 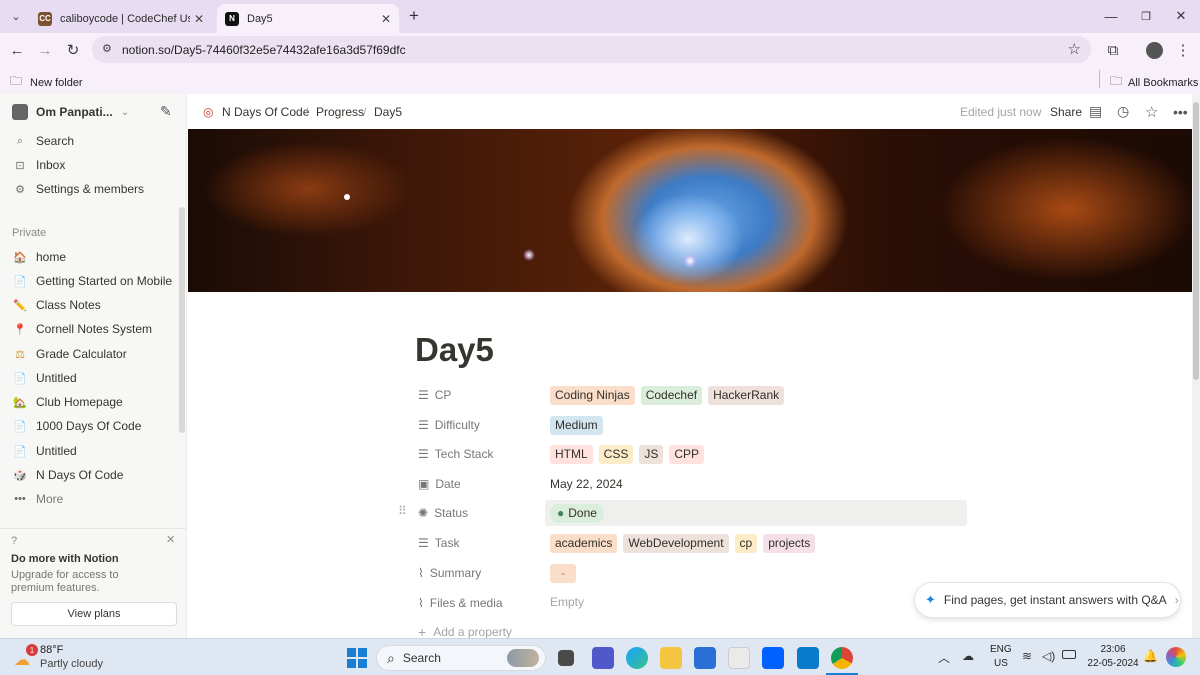 What do you see at coordinates (71, 664) in the screenshot?
I see `weather-desc: Partly cloudy` at bounding box center [71, 664].